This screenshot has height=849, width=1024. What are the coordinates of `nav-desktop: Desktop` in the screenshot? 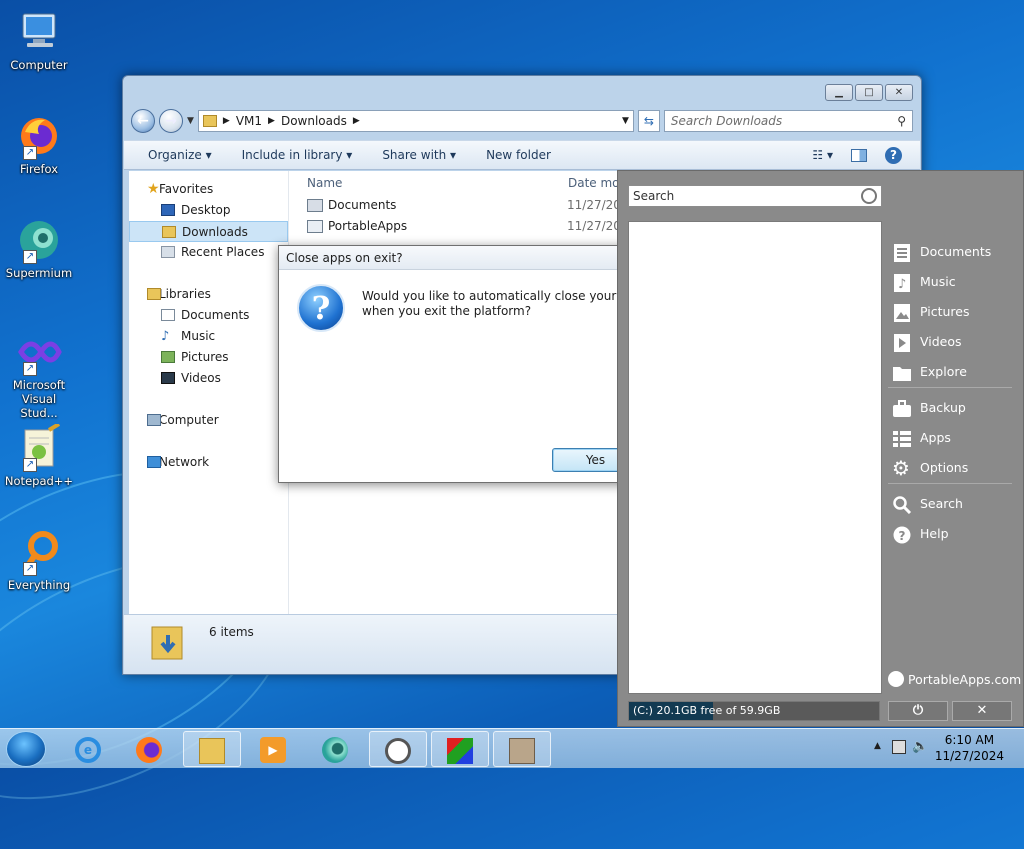 It's located at (208, 210).